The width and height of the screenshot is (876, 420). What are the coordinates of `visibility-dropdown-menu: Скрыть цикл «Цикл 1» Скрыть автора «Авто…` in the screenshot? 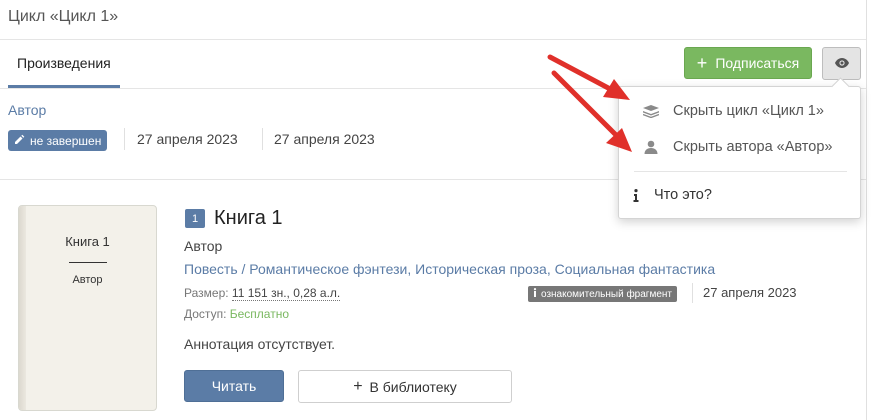 It's located at (739, 152).